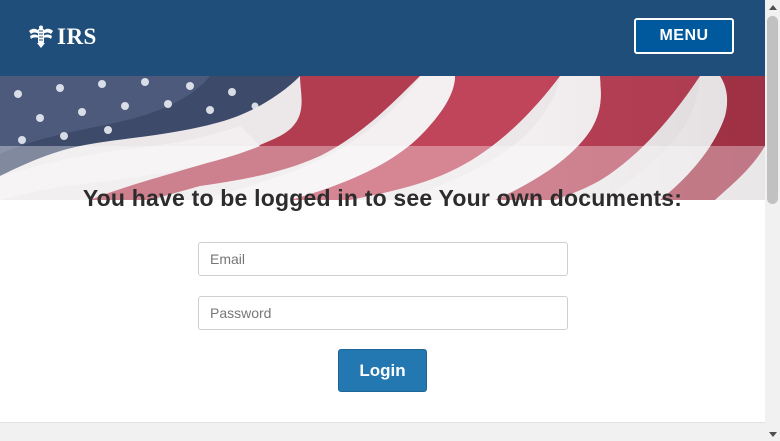  I want to click on password-field, so click(383, 313).